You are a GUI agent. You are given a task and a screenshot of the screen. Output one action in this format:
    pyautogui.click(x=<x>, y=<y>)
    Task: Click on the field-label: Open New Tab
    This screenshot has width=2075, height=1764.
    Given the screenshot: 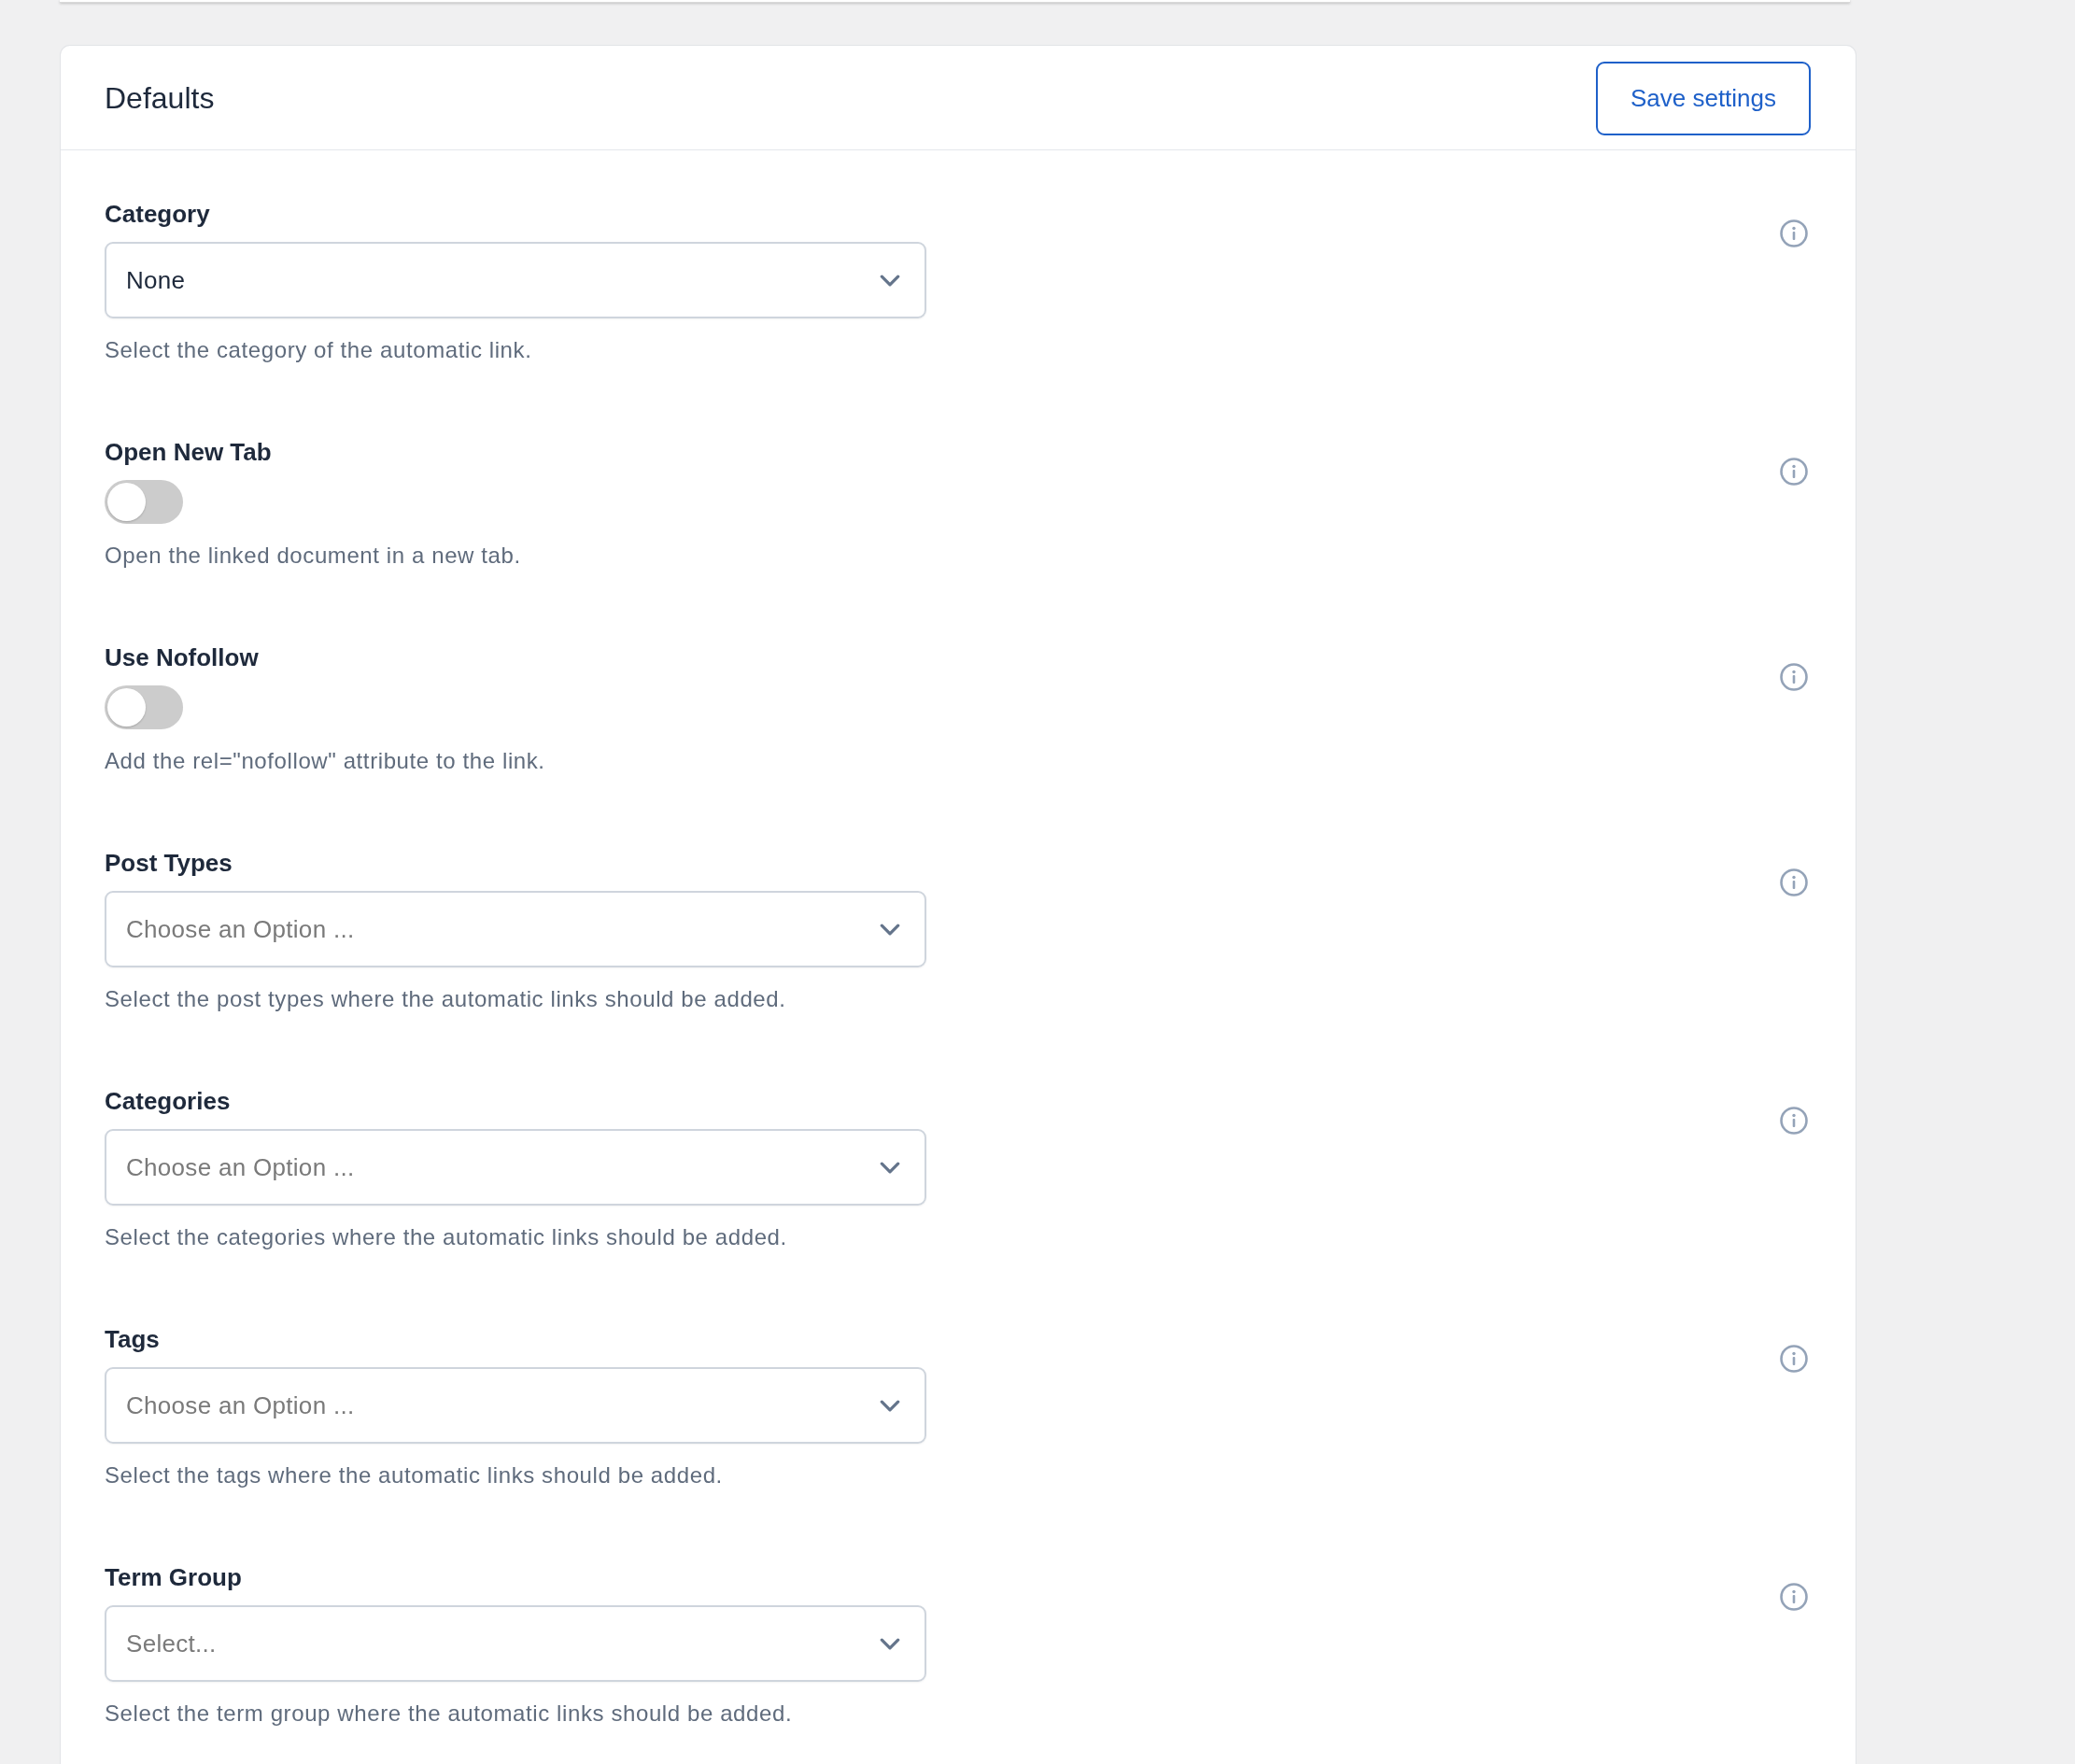 What is the action you would take?
    pyautogui.click(x=188, y=453)
    